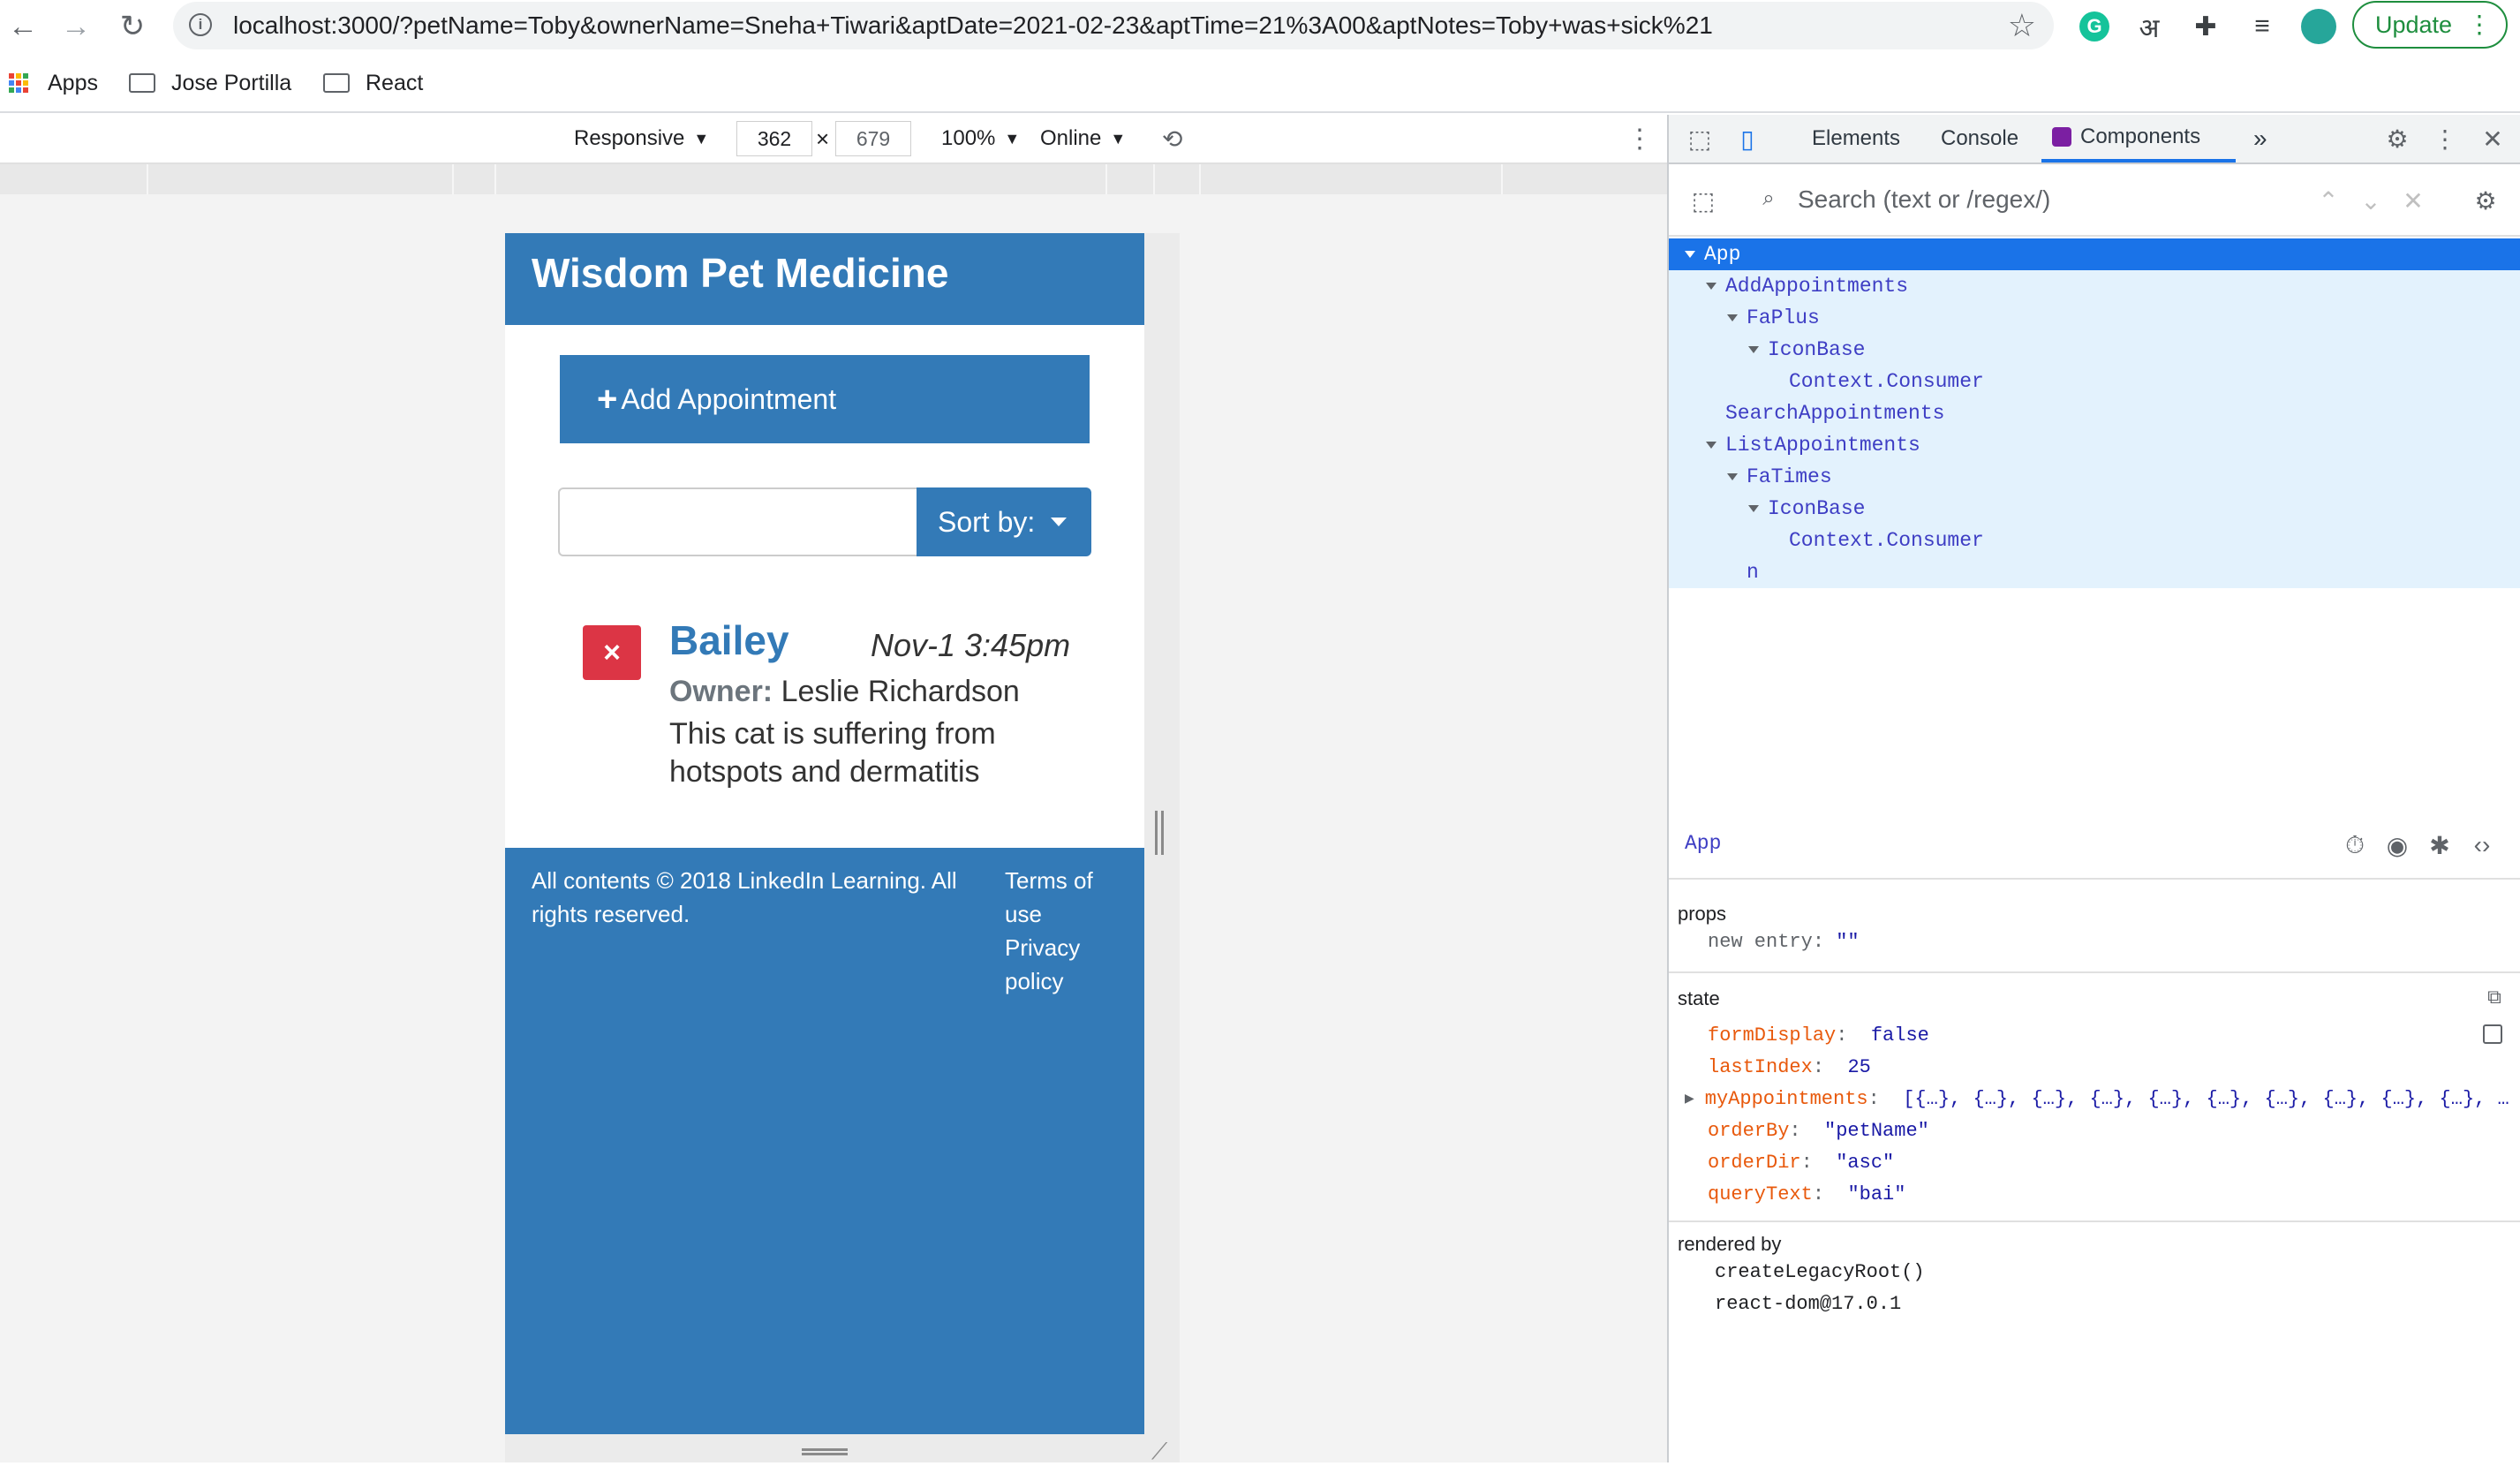  Describe the element at coordinates (729, 640) in the screenshot. I see `pet-name: Bailey` at that location.